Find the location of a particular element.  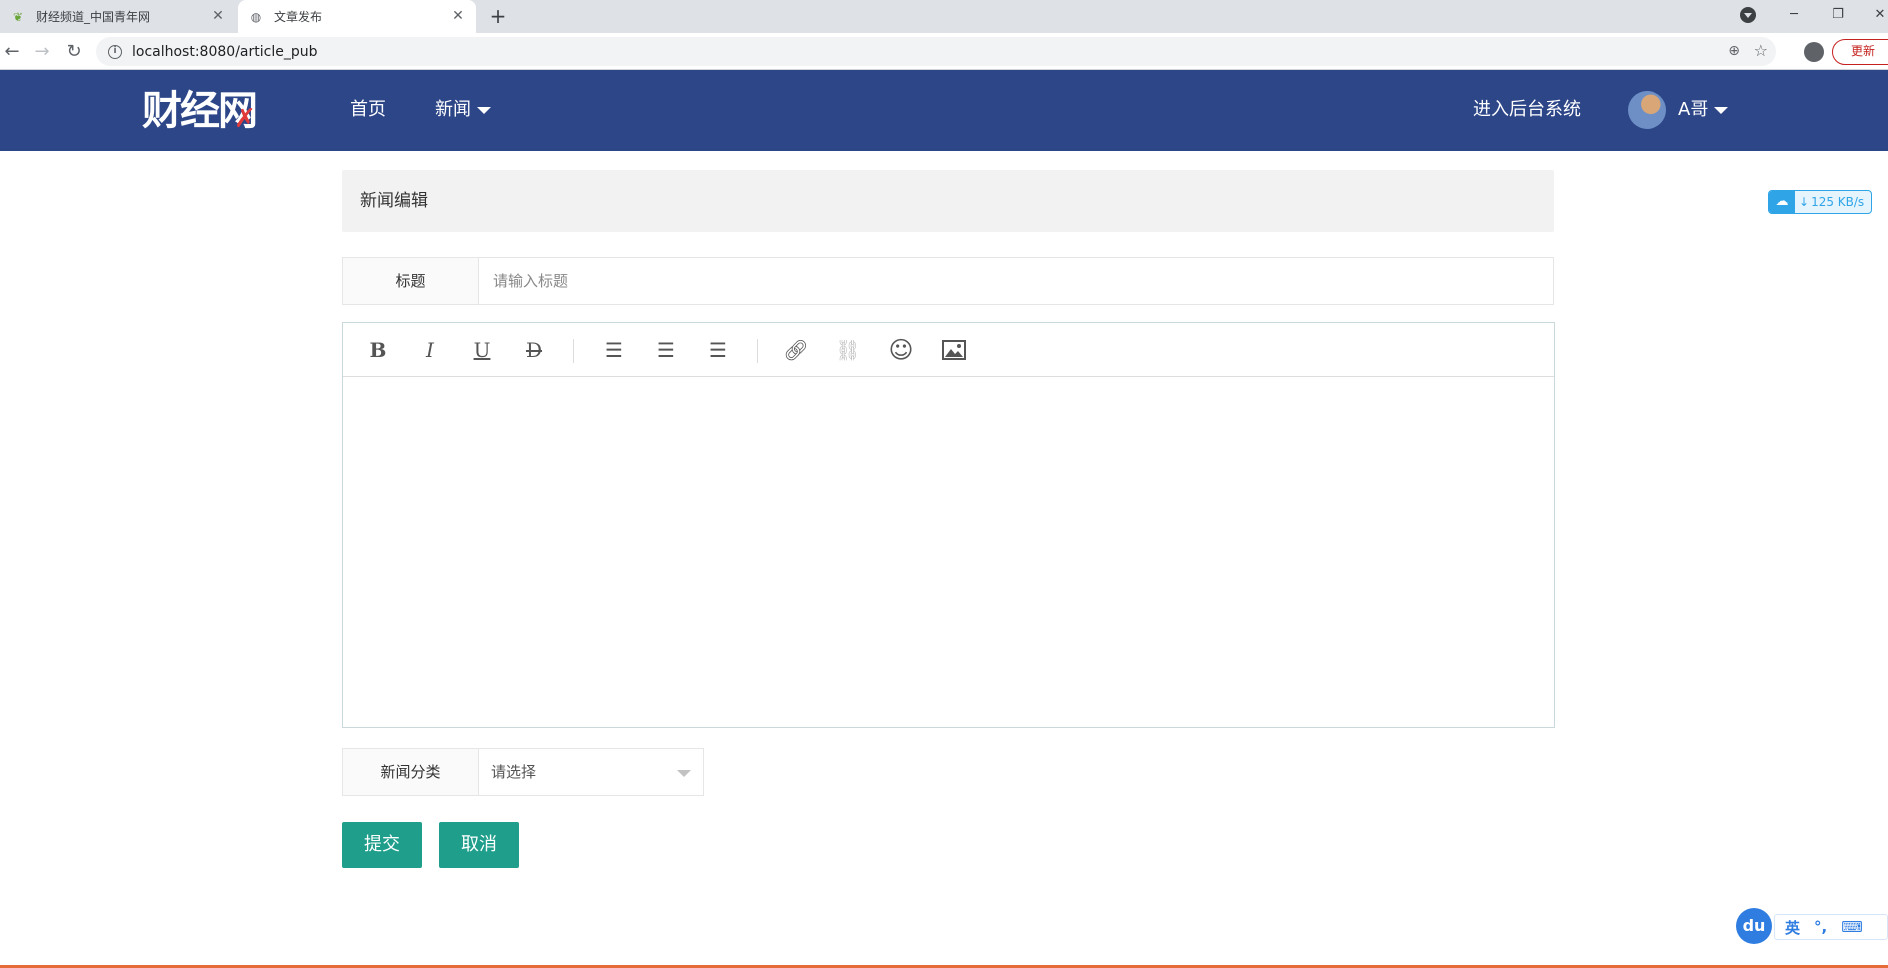

bold-icon: B is located at coordinates (378, 350).